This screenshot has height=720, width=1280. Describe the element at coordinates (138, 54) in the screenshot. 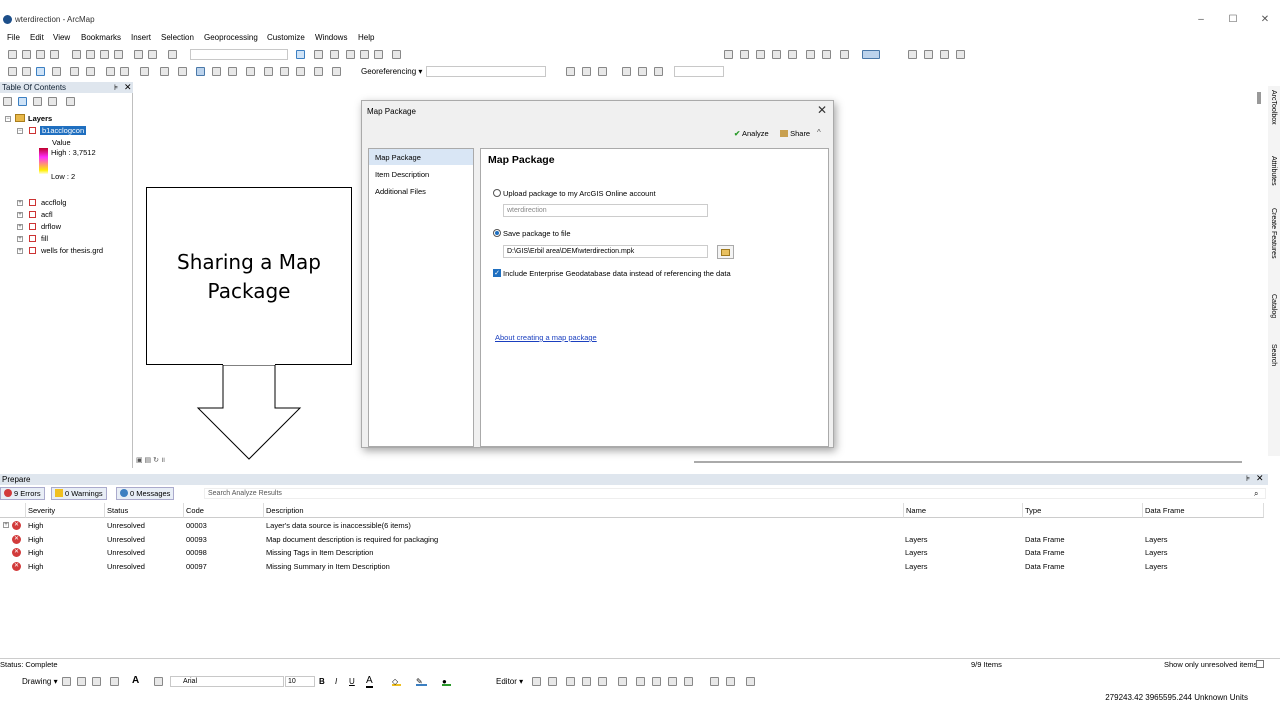

I see `undo-icon` at that location.